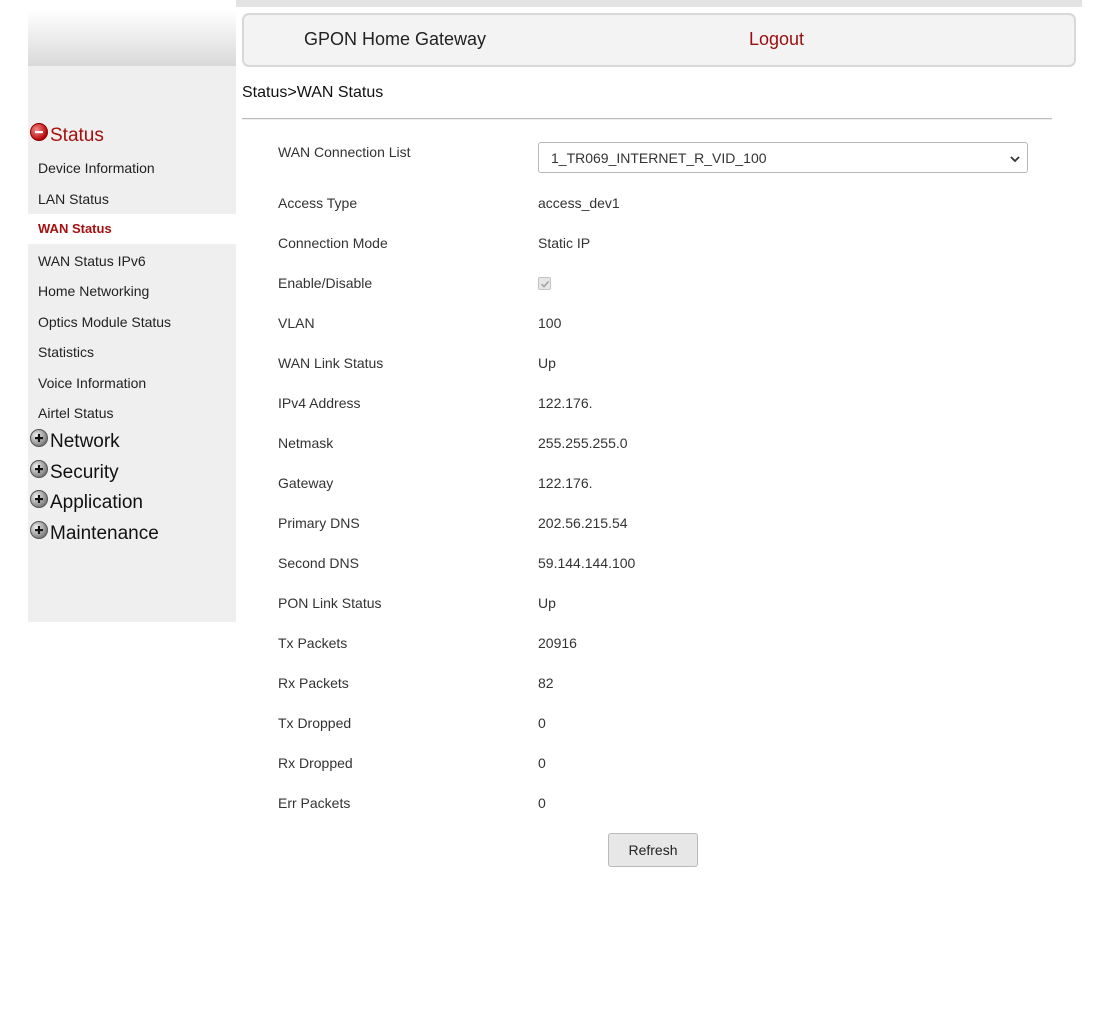 This screenshot has width=1100, height=1022. What do you see at coordinates (314, 803) in the screenshot?
I see `err-packets-label: Err Packets` at bounding box center [314, 803].